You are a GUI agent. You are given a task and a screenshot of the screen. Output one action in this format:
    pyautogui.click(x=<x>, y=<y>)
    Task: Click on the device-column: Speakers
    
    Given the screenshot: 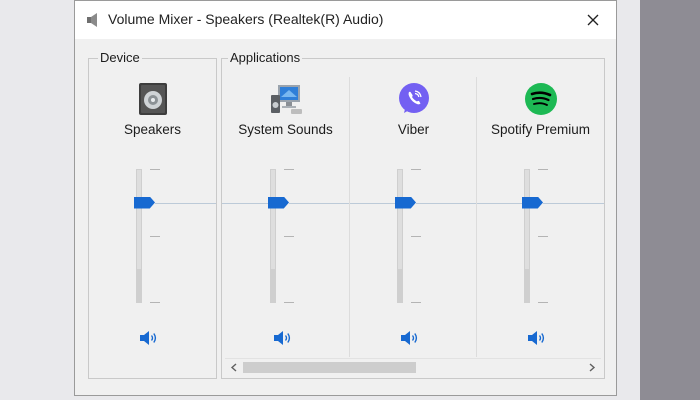 What is the action you would take?
    pyautogui.click(x=152, y=208)
    